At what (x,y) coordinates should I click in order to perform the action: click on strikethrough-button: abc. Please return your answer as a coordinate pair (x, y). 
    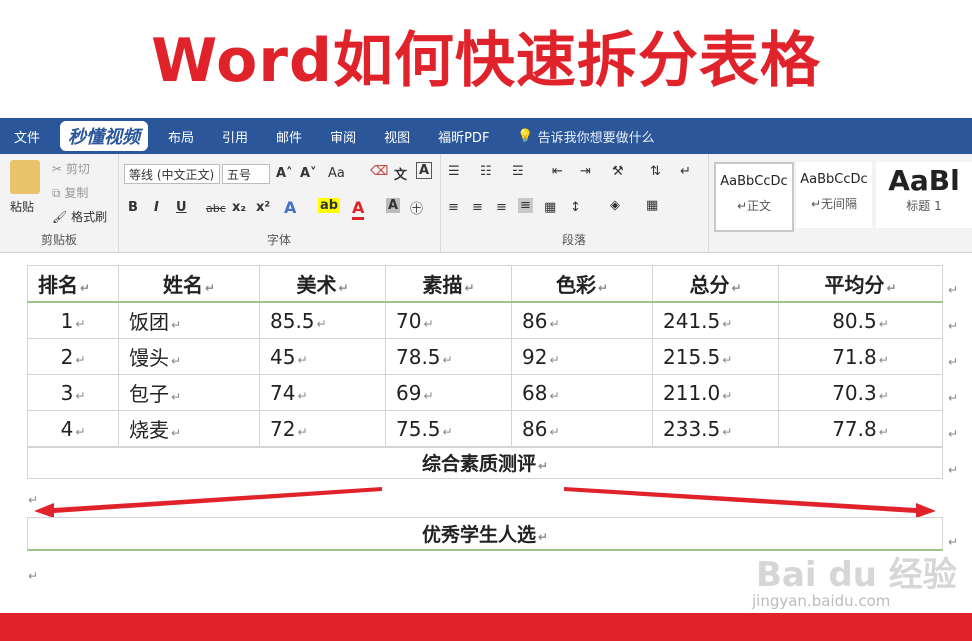
    Looking at the image, I should click on (216, 208).